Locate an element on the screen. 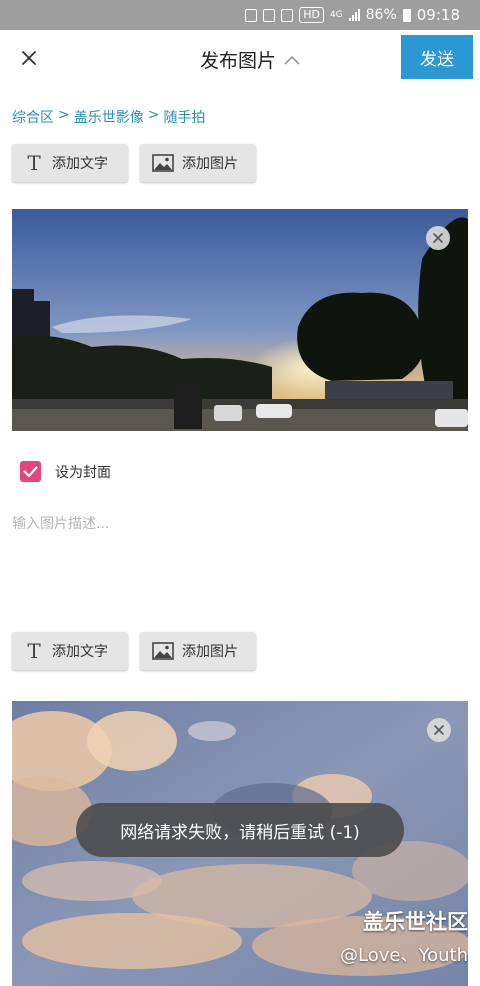  watermark-brand: 盖乐世社区 is located at coordinates (415, 922).